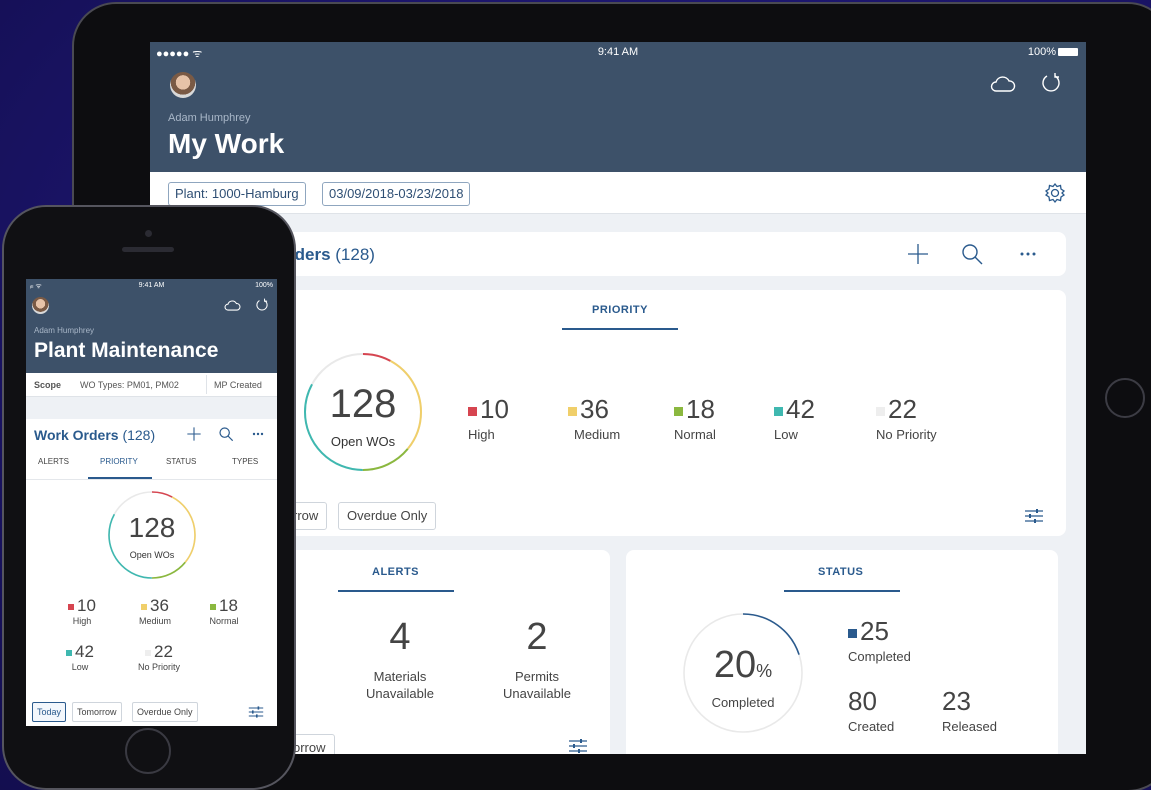  I want to click on tablet-status-bar: ●●●●● ᯤ 9:41 AM 100%, so click(618, 53).